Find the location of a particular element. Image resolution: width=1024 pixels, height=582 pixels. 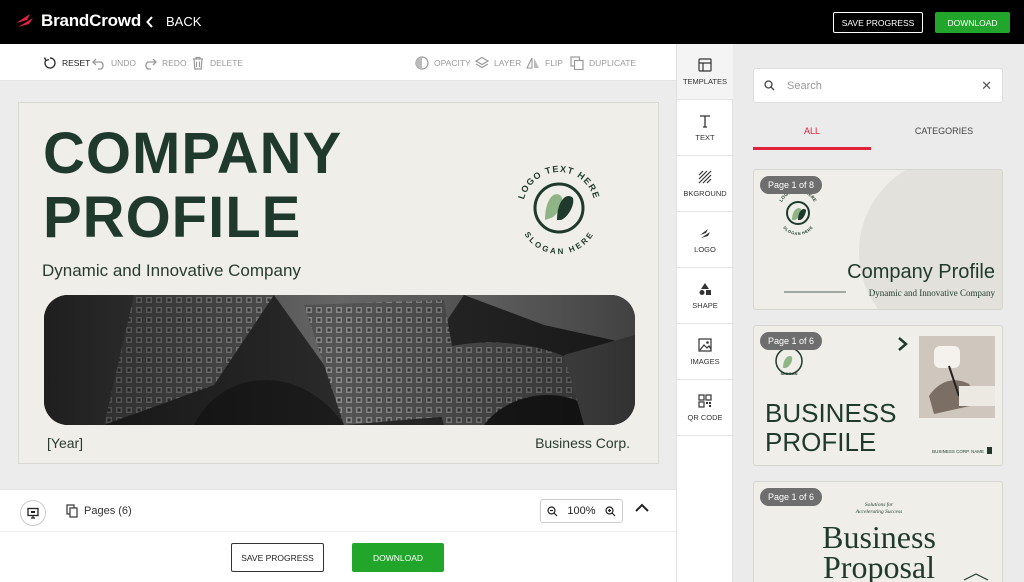

background-icon is located at coordinates (705, 176).